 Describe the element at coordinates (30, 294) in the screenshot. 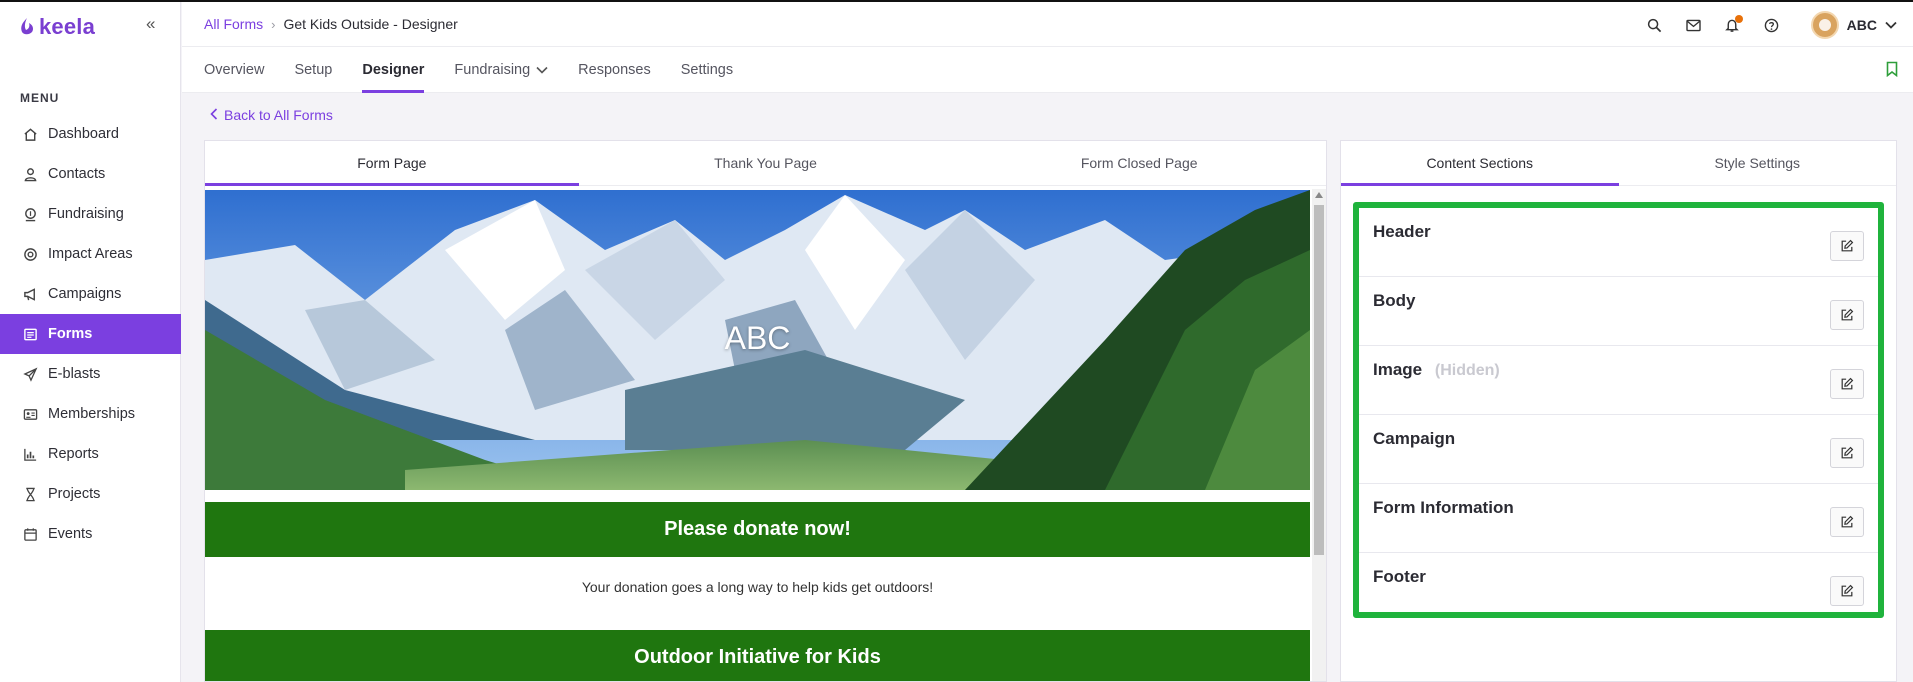

I see `megaphone-icon` at that location.